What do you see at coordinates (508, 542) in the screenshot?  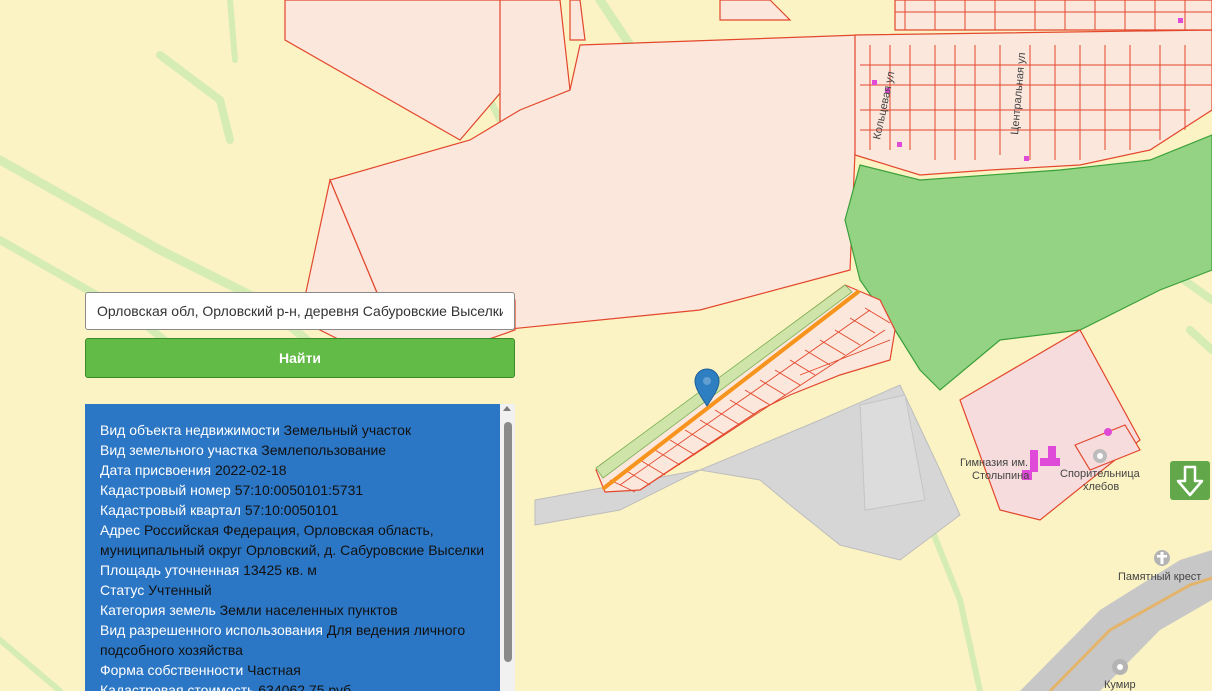 I see `scrollbar-thumb` at bounding box center [508, 542].